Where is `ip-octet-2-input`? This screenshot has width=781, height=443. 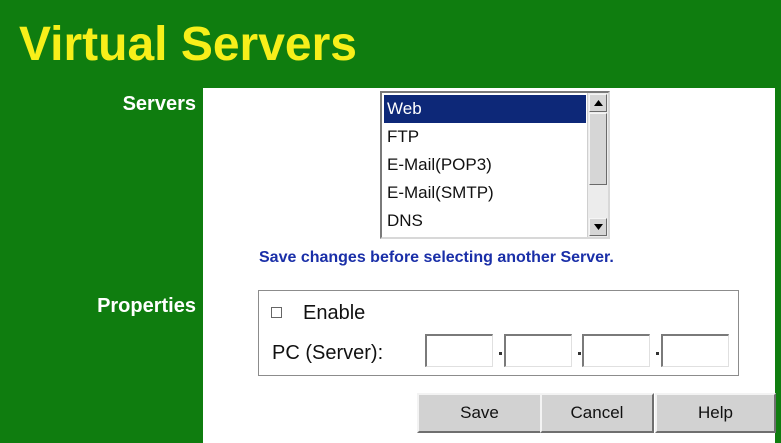
ip-octet-2-input is located at coordinates (538, 350).